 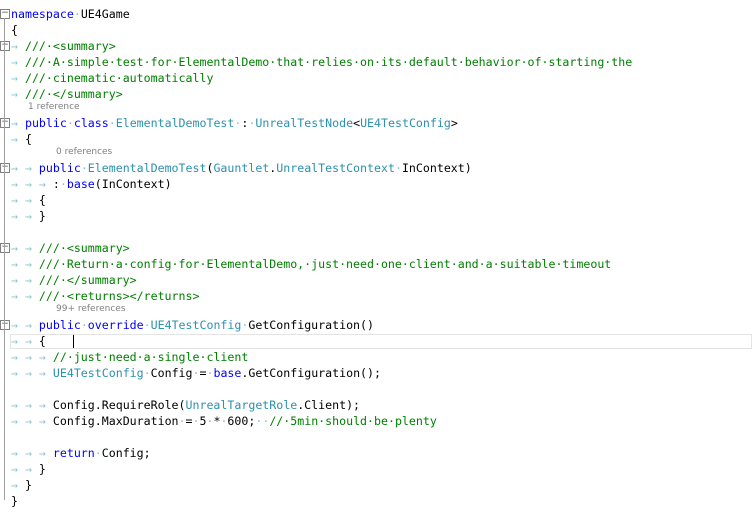 I want to click on code-text: → → {, so click(x=28, y=200).